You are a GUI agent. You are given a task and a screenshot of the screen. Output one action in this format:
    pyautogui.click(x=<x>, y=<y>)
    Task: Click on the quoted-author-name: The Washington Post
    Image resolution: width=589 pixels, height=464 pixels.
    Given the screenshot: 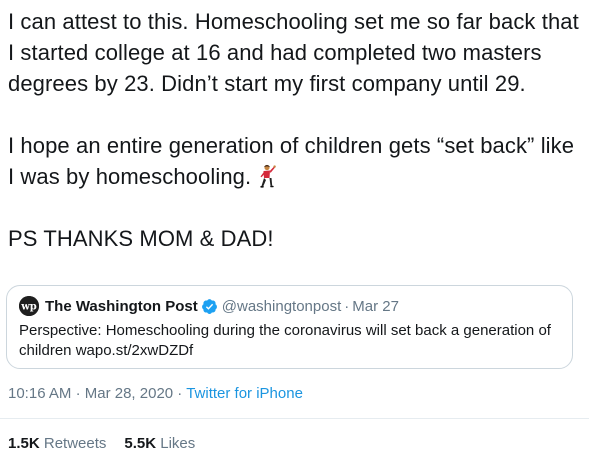 What is the action you would take?
    pyautogui.click(x=121, y=306)
    